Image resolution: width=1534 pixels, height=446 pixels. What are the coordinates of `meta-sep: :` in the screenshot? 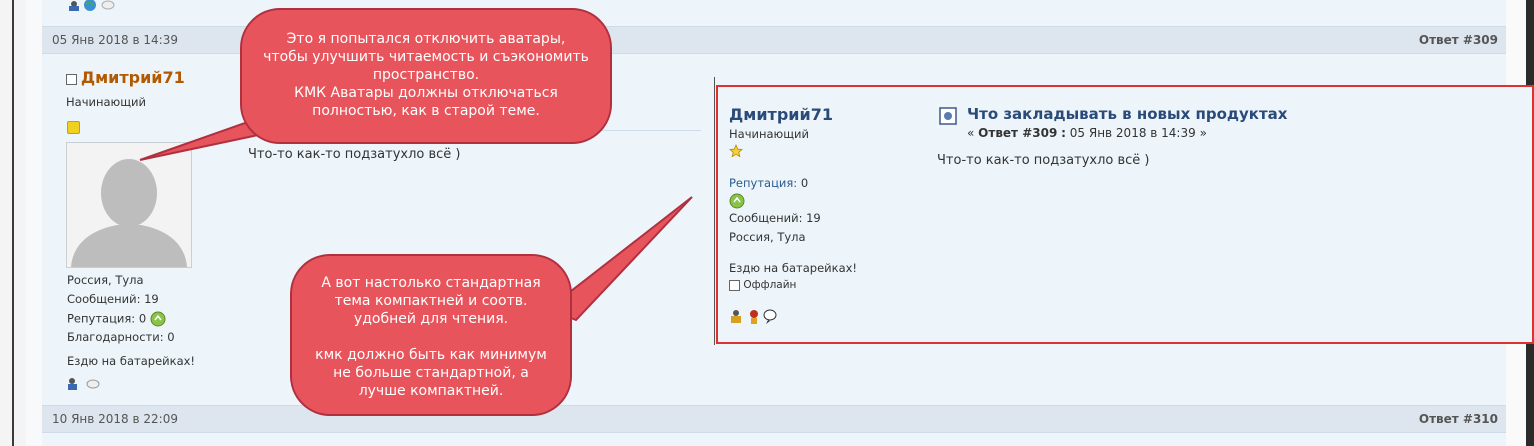 It's located at (1063, 133).